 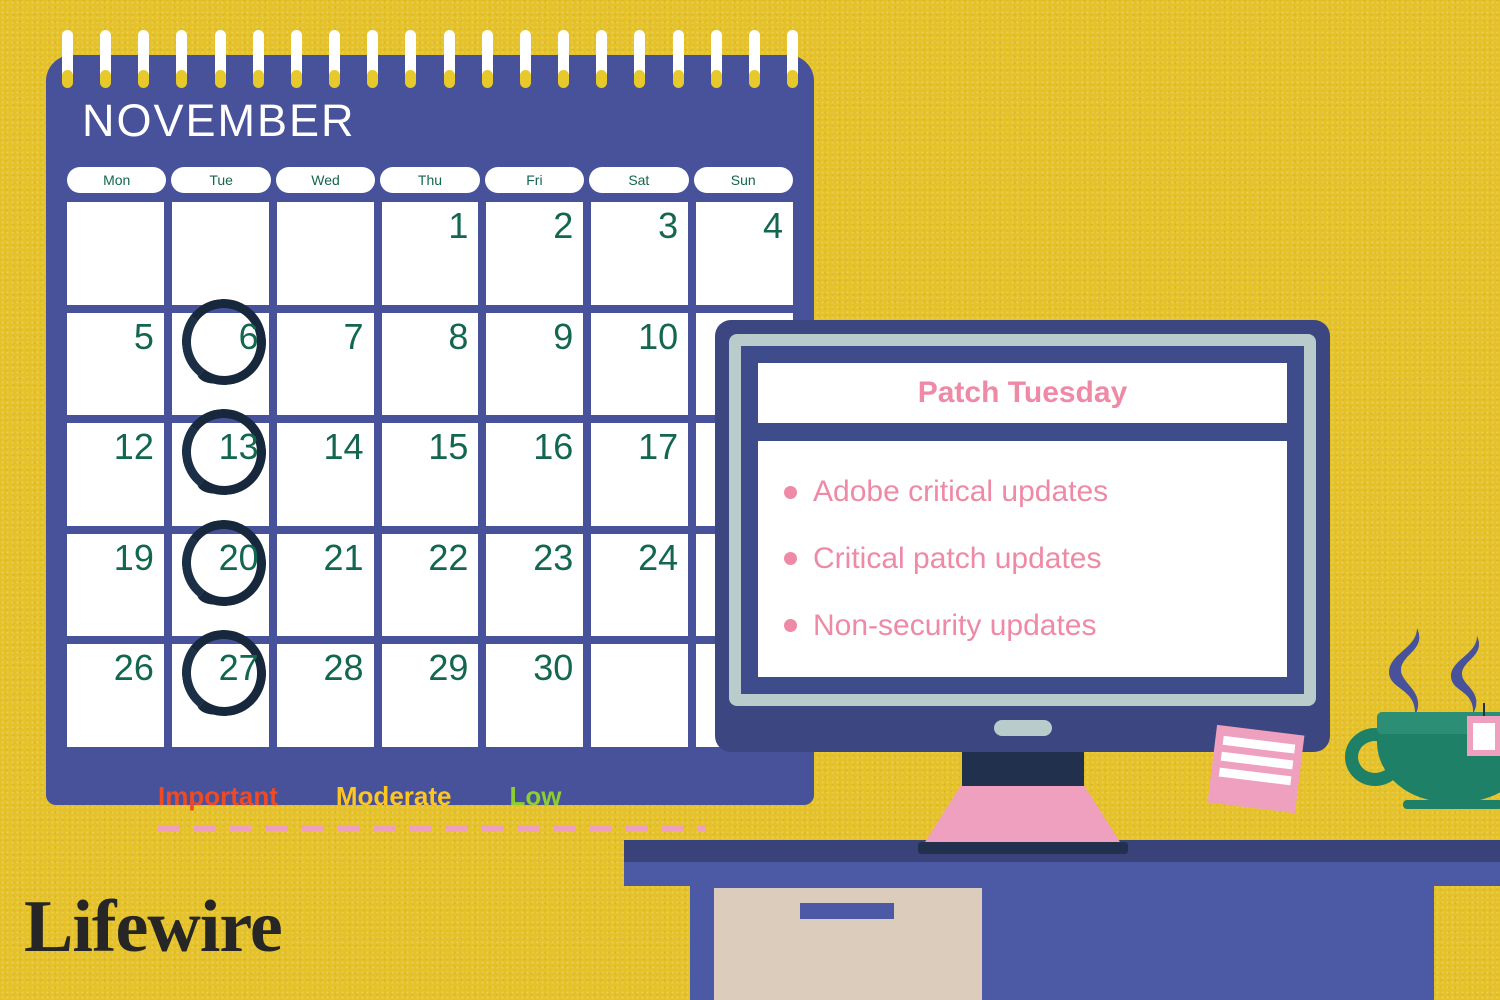 What do you see at coordinates (847, 911) in the screenshot?
I see `drawer-handle-icon` at bounding box center [847, 911].